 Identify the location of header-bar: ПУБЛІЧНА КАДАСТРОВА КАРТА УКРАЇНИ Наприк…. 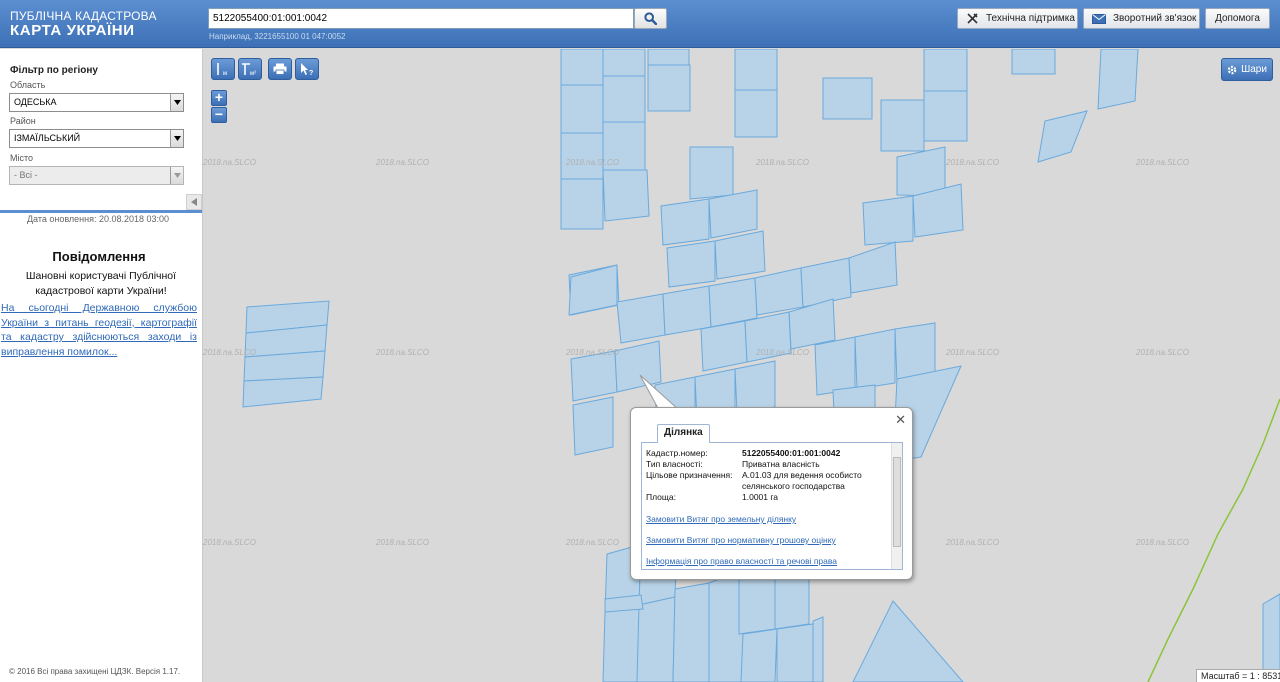
(640, 24).